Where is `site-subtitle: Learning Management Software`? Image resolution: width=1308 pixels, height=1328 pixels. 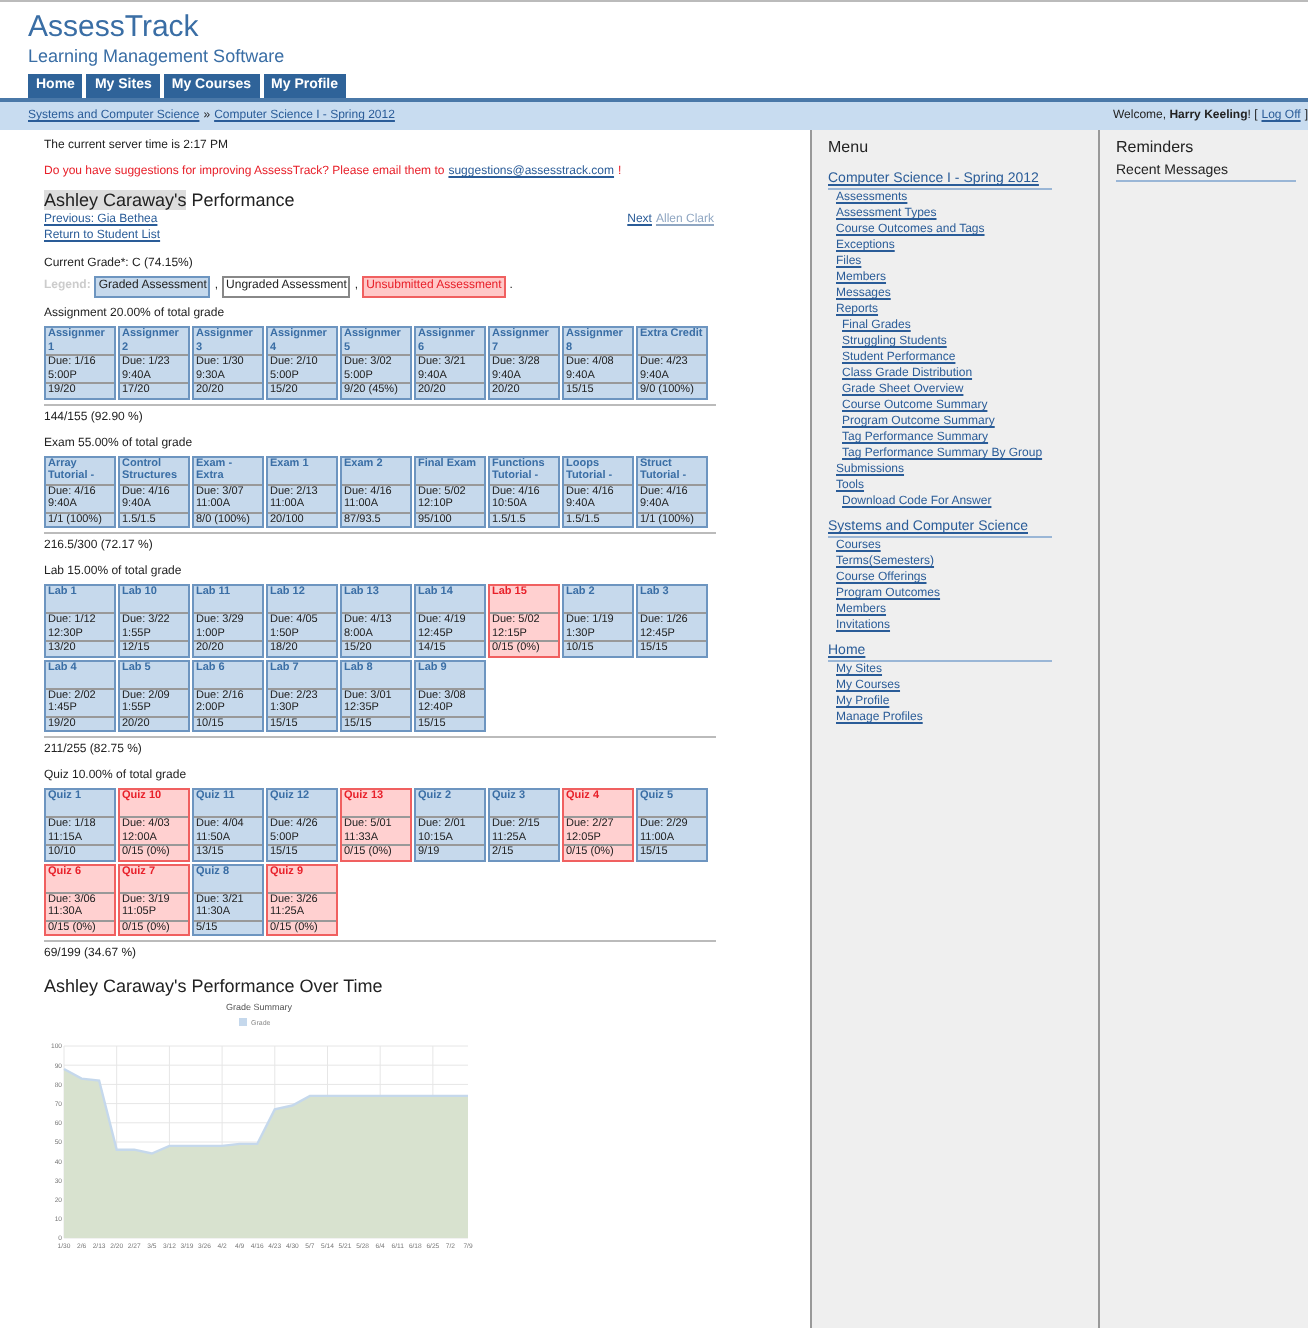
site-subtitle: Learning Management Software is located at coordinates (157, 56).